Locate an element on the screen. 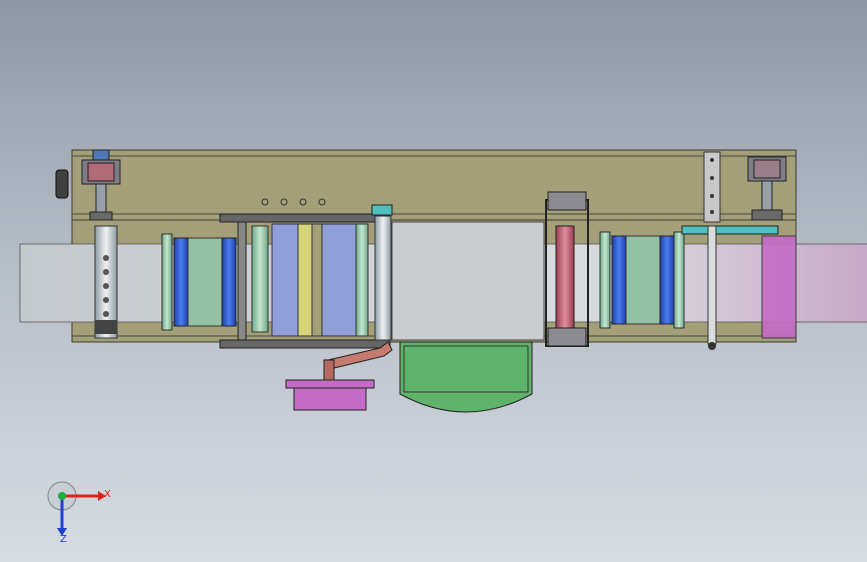 The image size is (867, 562). right-bracket is located at coordinates (712, 187).